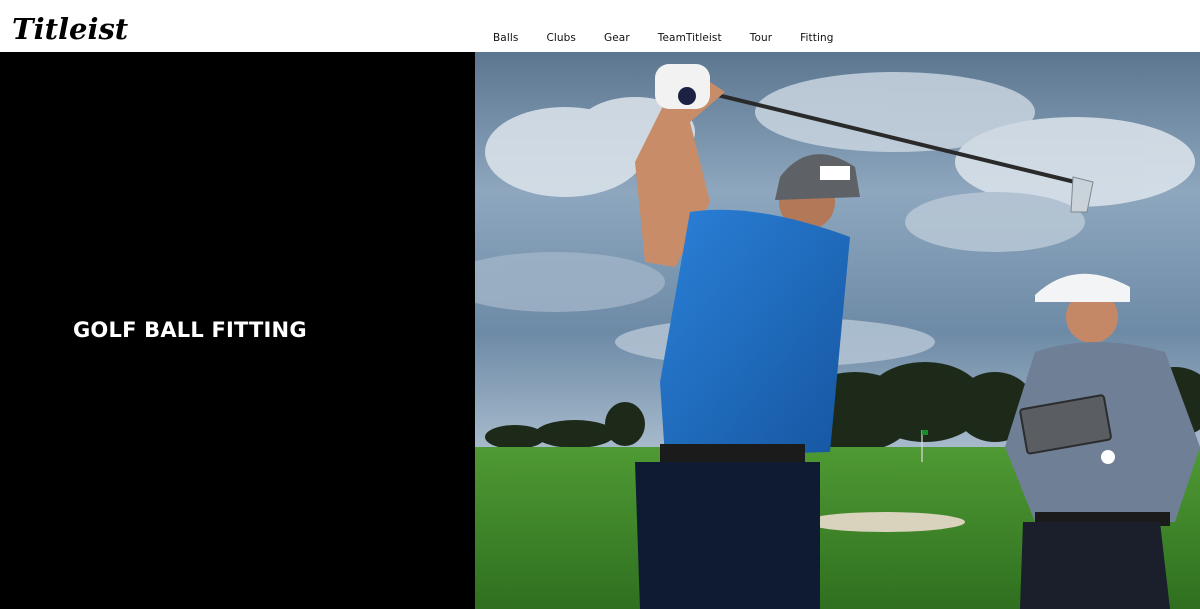 This screenshot has height=609, width=1200. What do you see at coordinates (617, 38) in the screenshot?
I see `nav-item-gear: Gear` at bounding box center [617, 38].